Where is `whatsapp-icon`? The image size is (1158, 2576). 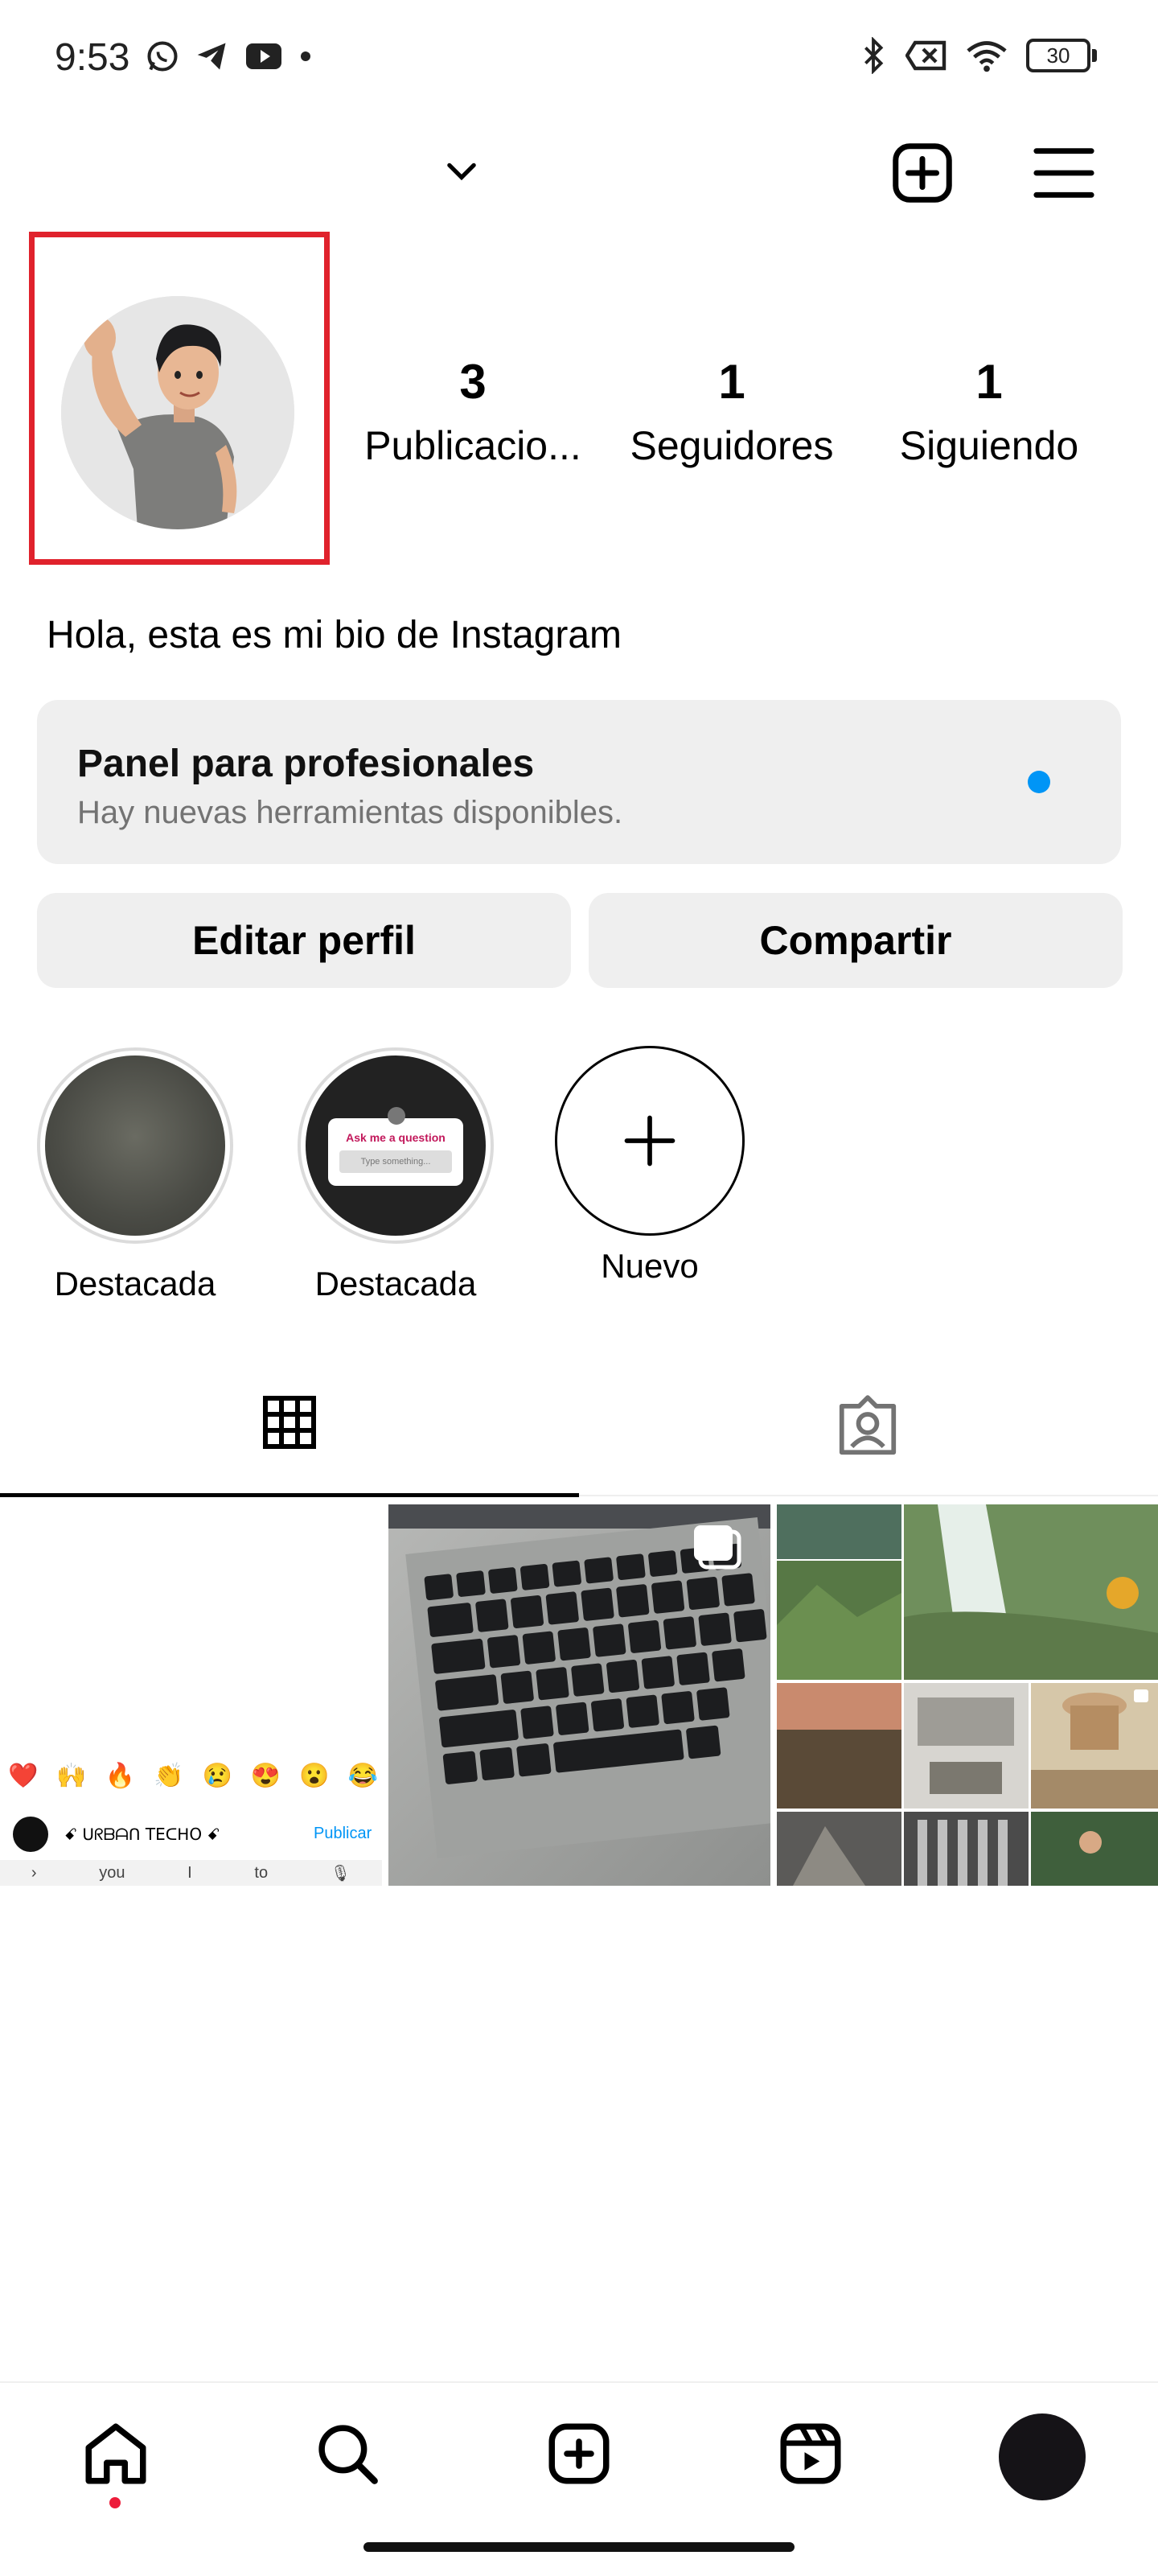
whatsapp-icon is located at coordinates (162, 56).